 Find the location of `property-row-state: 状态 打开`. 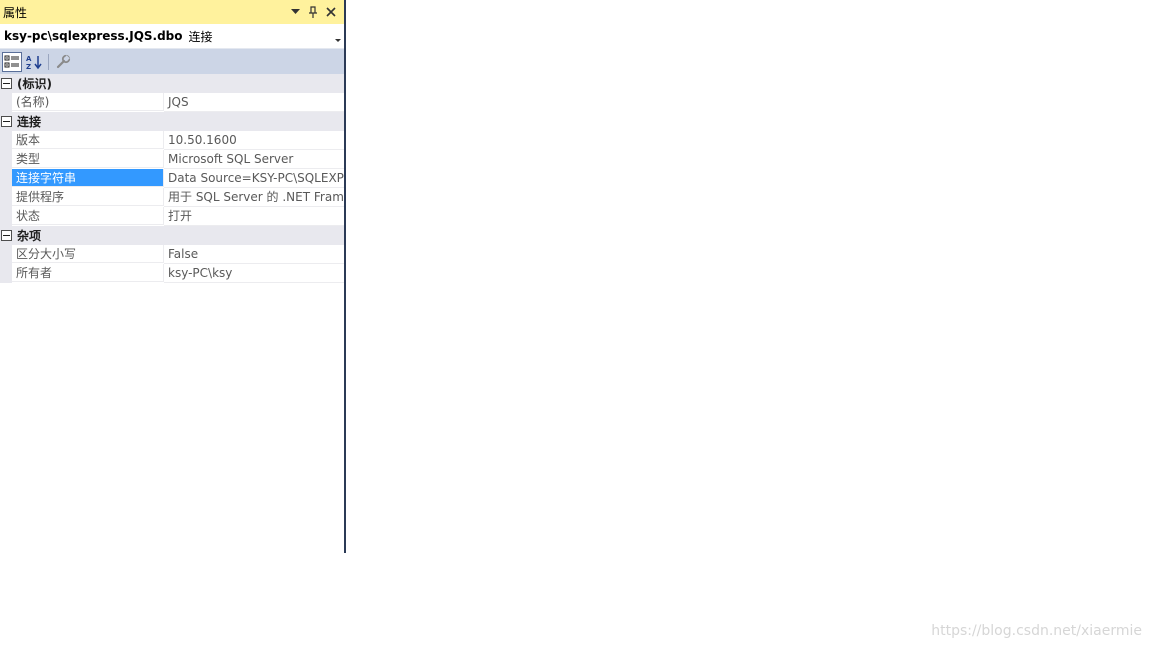

property-row-state: 状态 打开 is located at coordinates (172, 216).